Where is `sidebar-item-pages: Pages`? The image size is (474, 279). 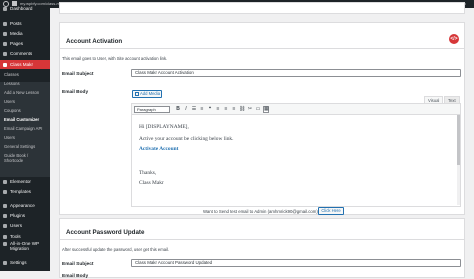 sidebar-item-pages: Pages is located at coordinates (25, 43).